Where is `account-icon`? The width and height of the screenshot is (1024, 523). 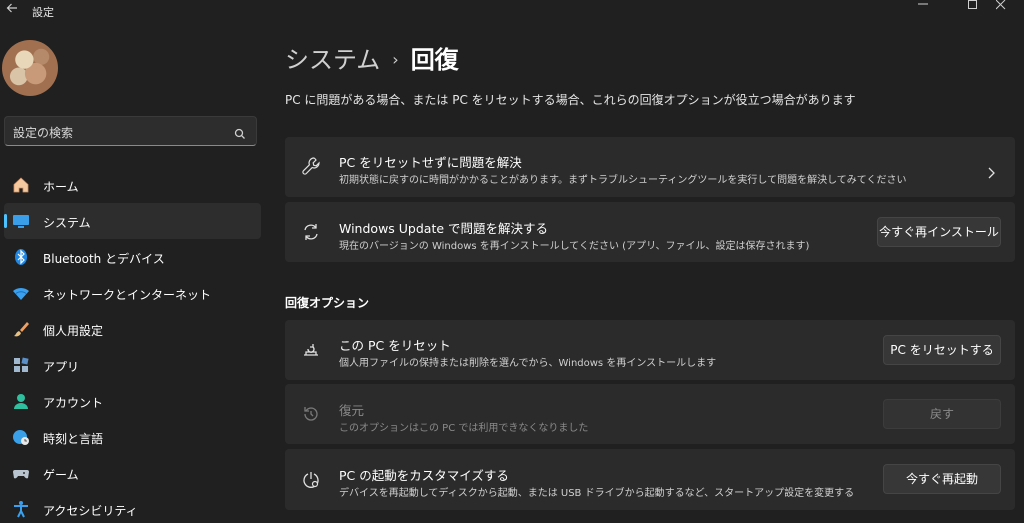 account-icon is located at coordinates (21, 401).